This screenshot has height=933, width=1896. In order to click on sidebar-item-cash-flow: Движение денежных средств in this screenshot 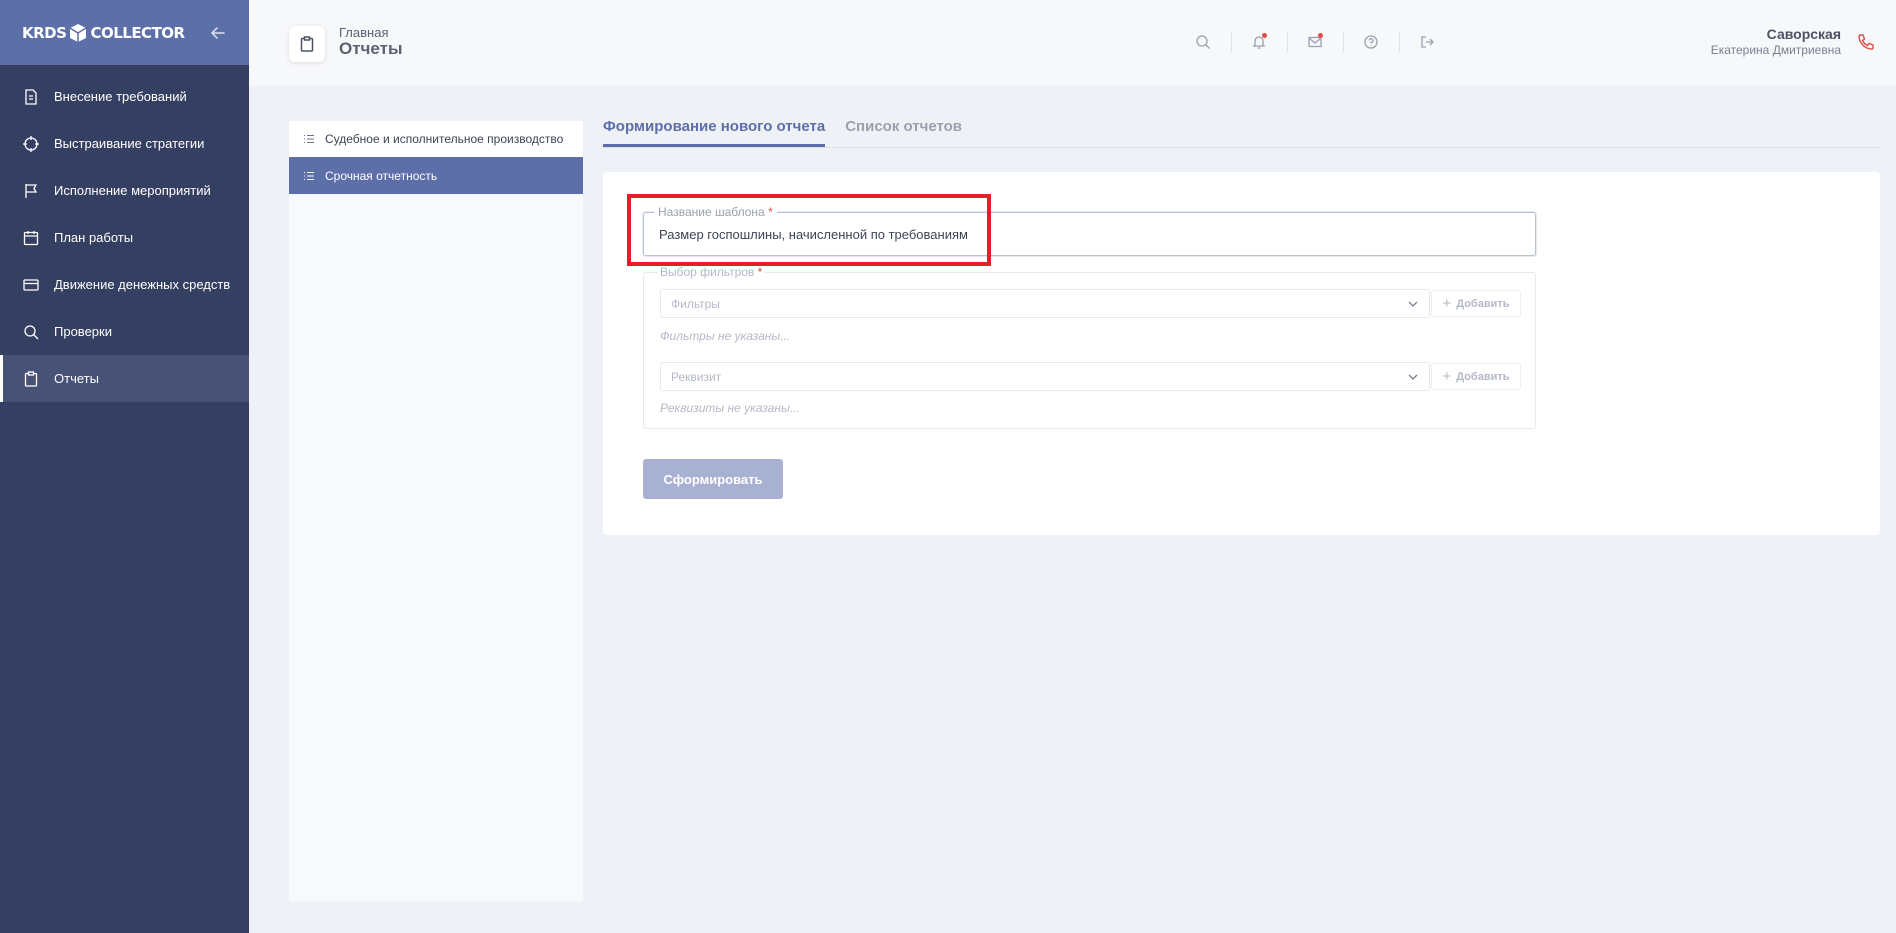, I will do `click(124, 284)`.